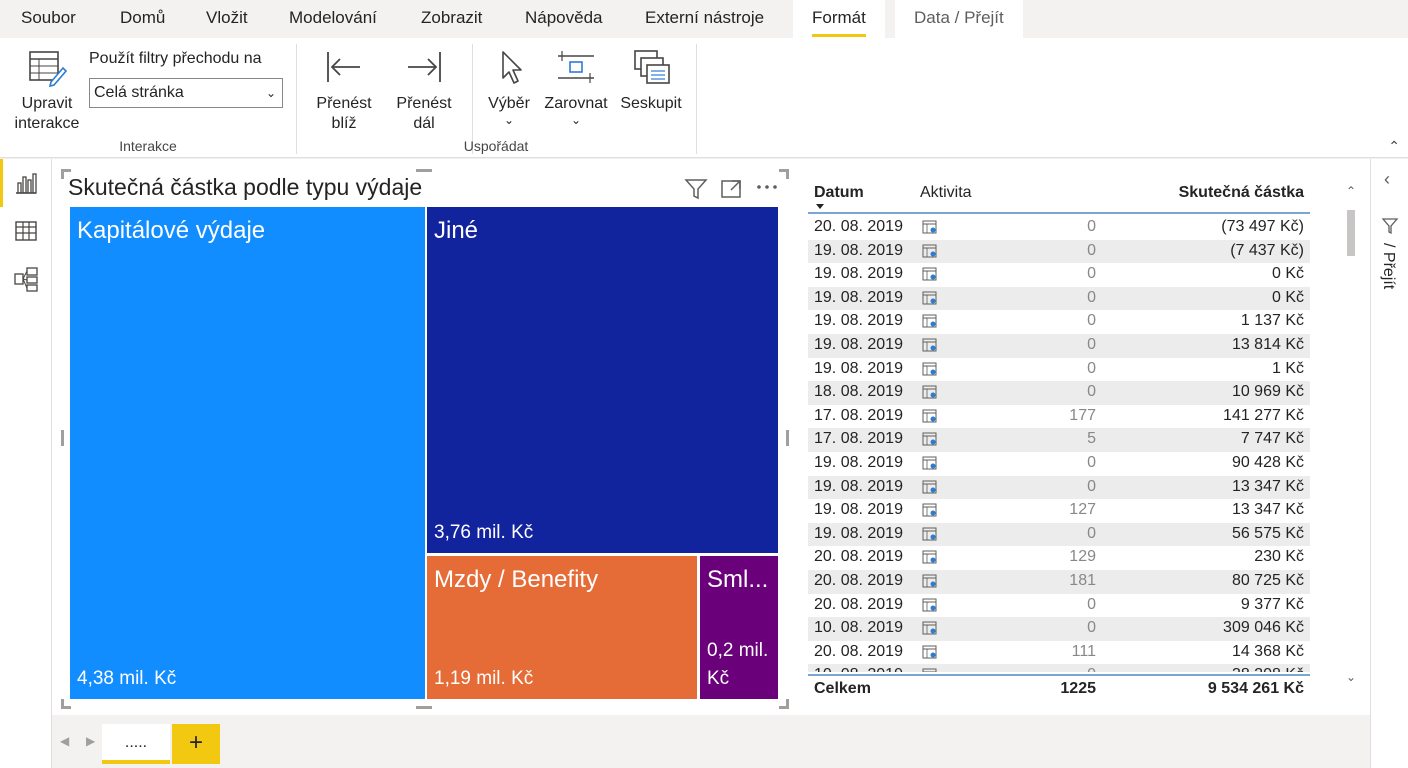 This screenshot has width=1408, height=768. What do you see at coordinates (858, 669) in the screenshot?
I see `cell-date: 10. 08. 2019` at bounding box center [858, 669].